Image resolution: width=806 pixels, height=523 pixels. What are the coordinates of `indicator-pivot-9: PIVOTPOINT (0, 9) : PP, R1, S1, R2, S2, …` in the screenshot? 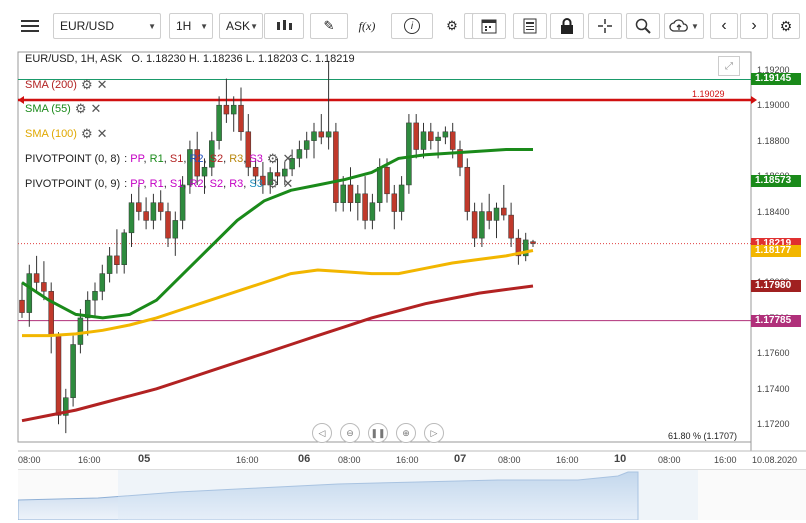 It's located at (159, 184).